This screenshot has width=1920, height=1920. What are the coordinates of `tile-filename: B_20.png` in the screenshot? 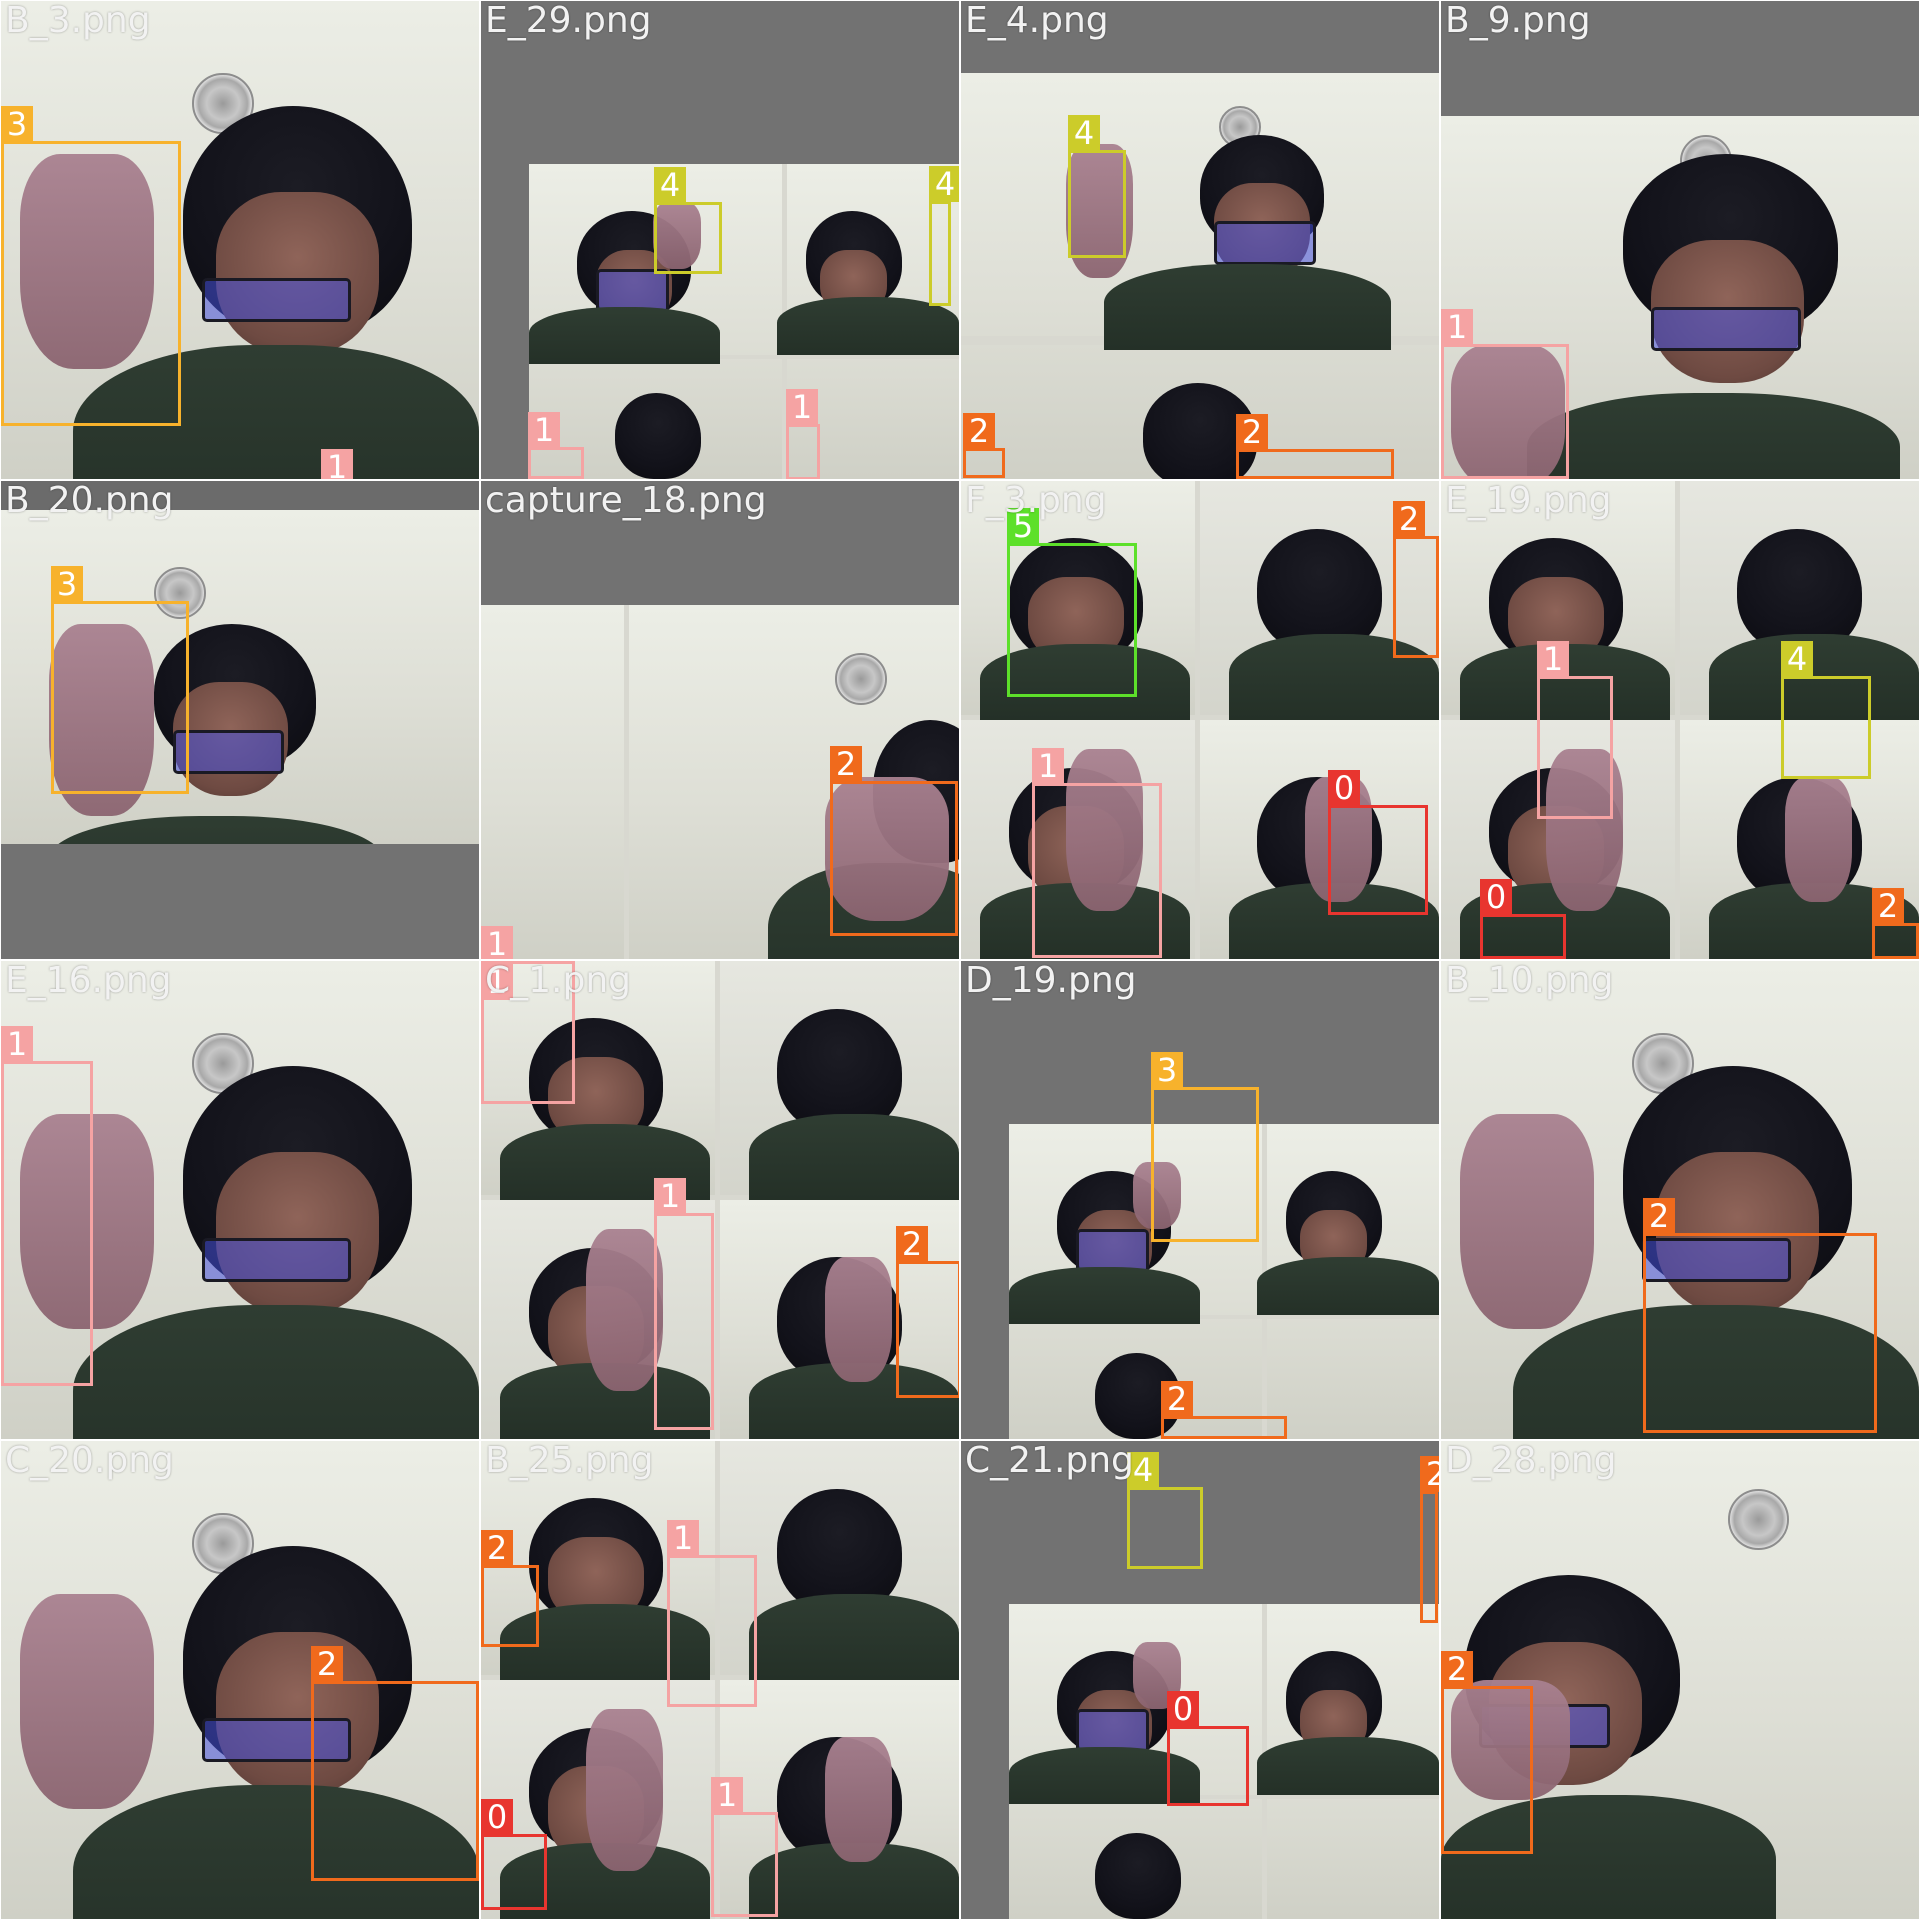 It's located at (89, 501).